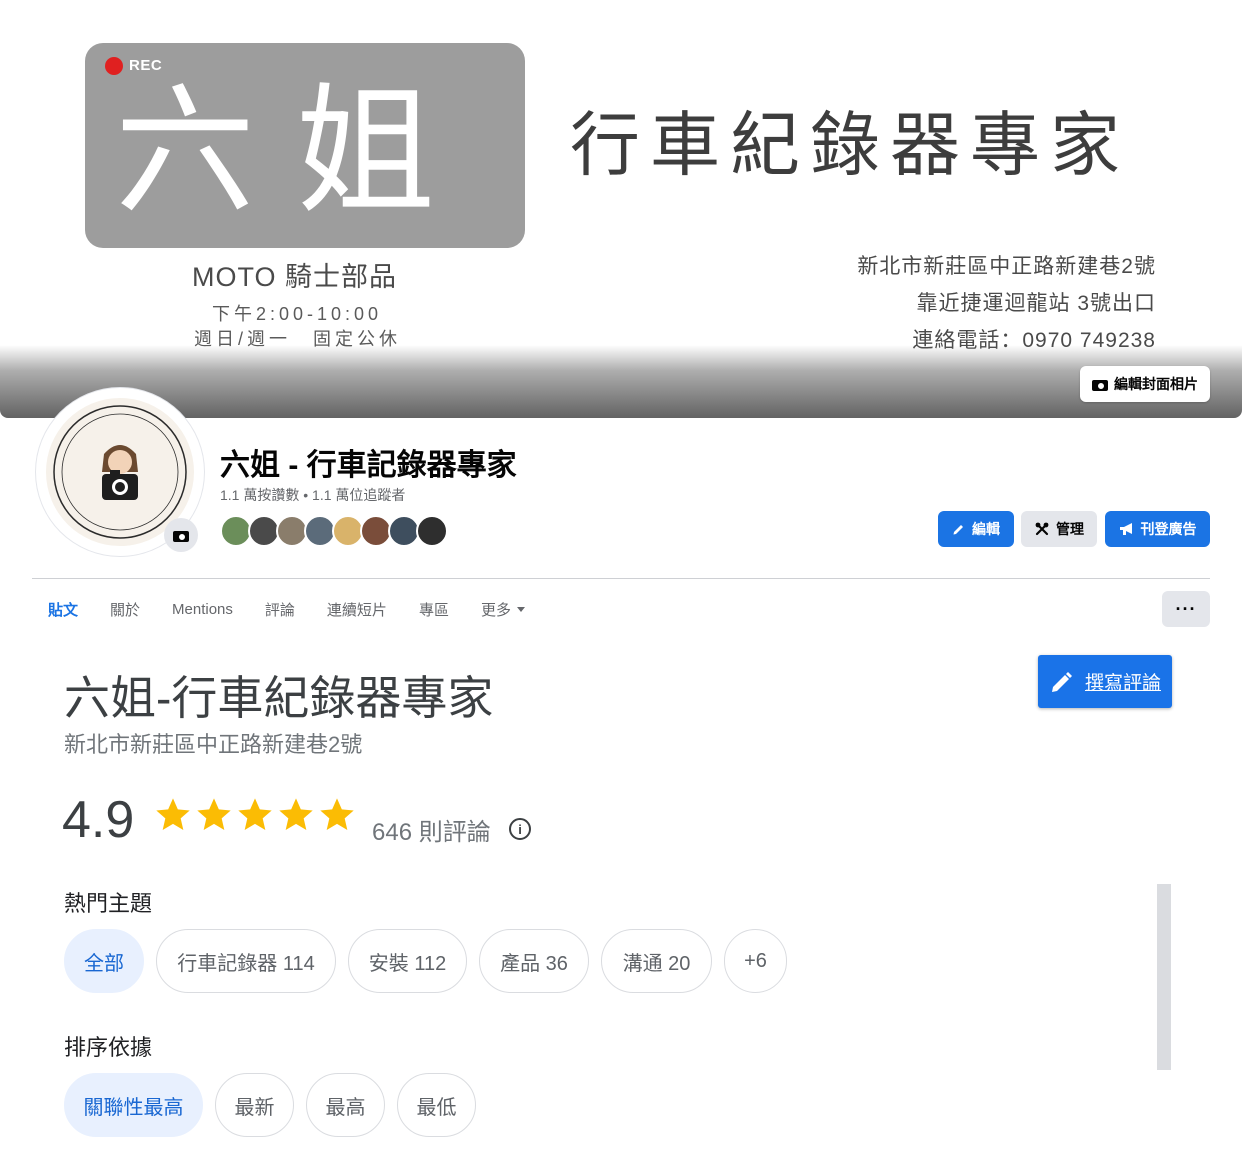 The image size is (1242, 1150). What do you see at coordinates (254, 1105) in the screenshot?
I see `sort-chip-newest: 最新` at bounding box center [254, 1105].